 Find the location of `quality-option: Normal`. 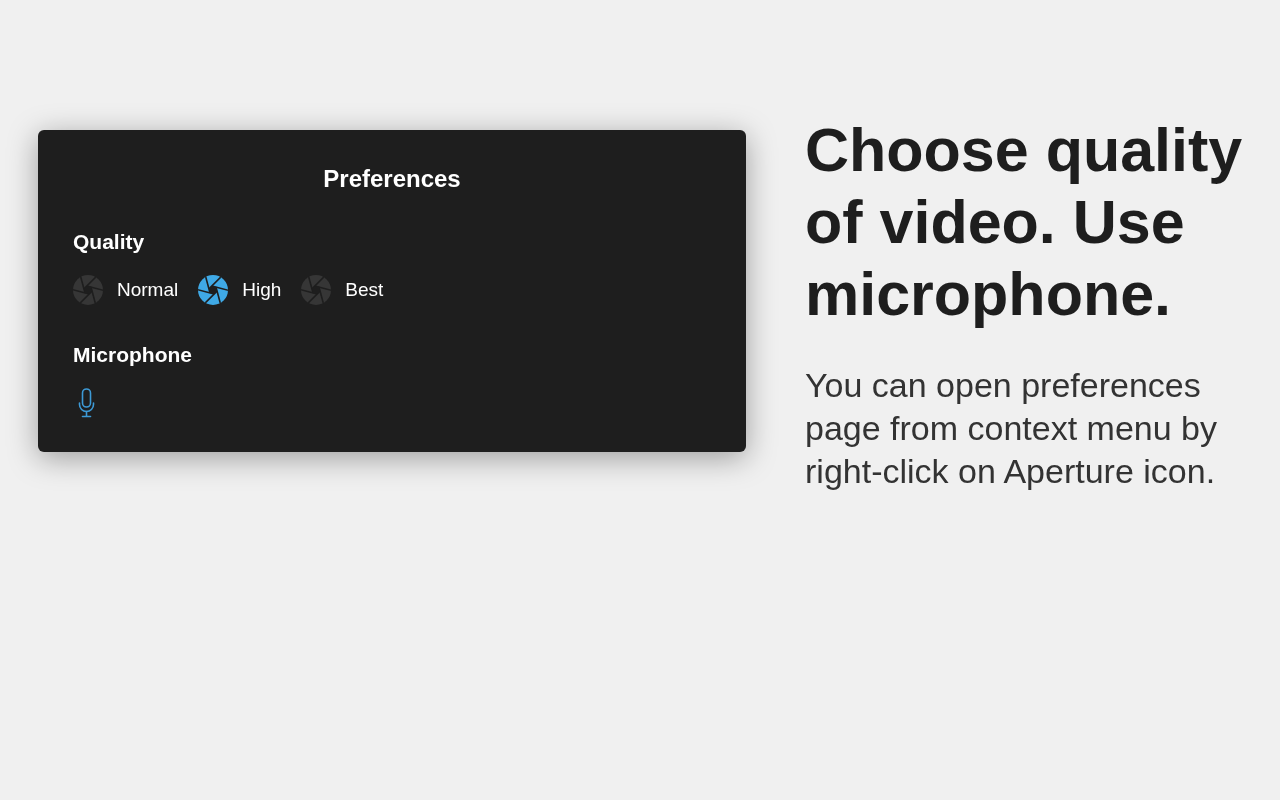

quality-option: Normal is located at coordinates (126, 290).